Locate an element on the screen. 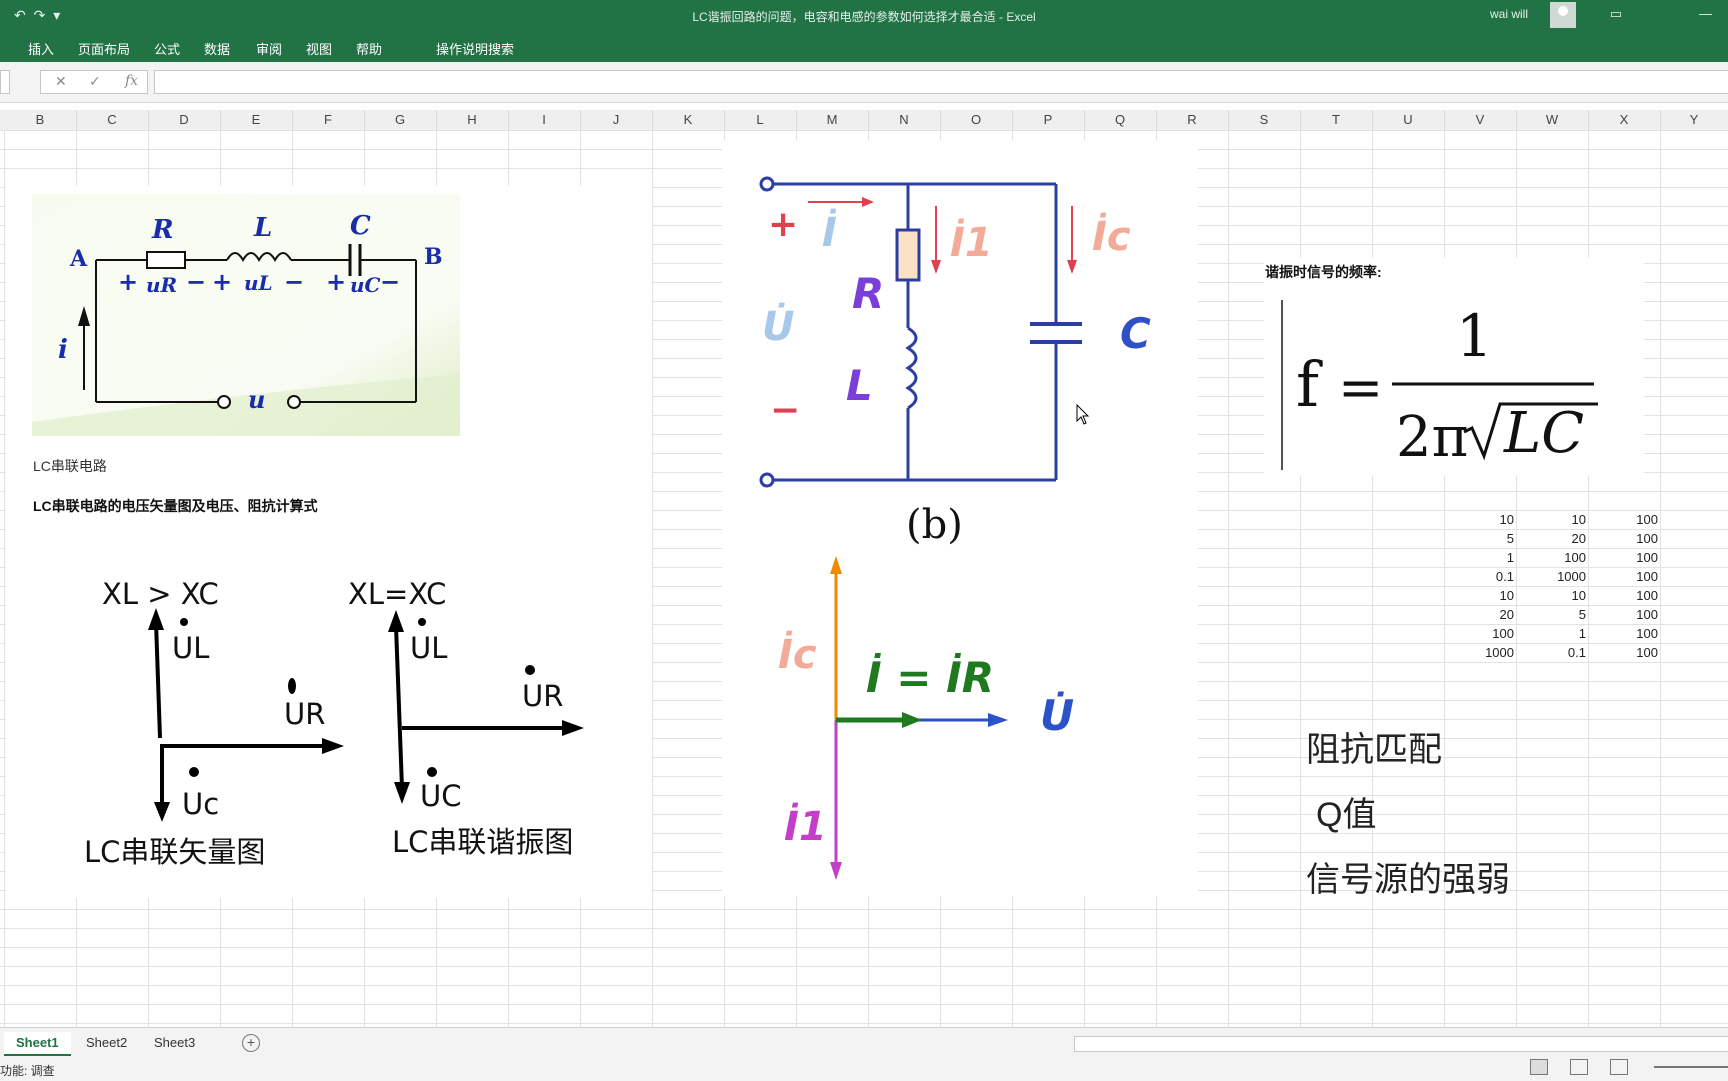 The image size is (1728, 1081). cell-V8: 1000 is located at coordinates (1483, 652).